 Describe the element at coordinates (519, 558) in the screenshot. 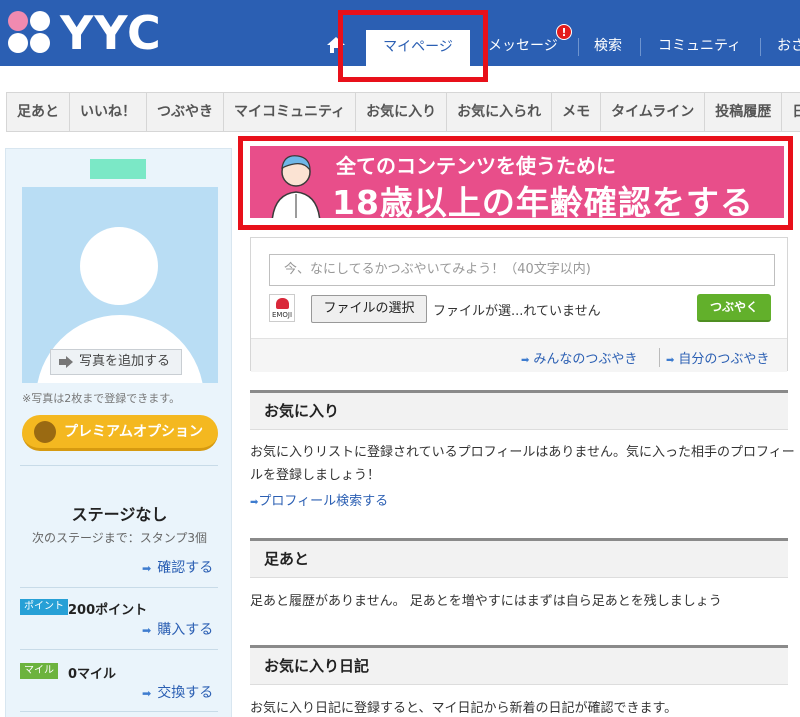

I see `footprints-heading: 足あと` at that location.